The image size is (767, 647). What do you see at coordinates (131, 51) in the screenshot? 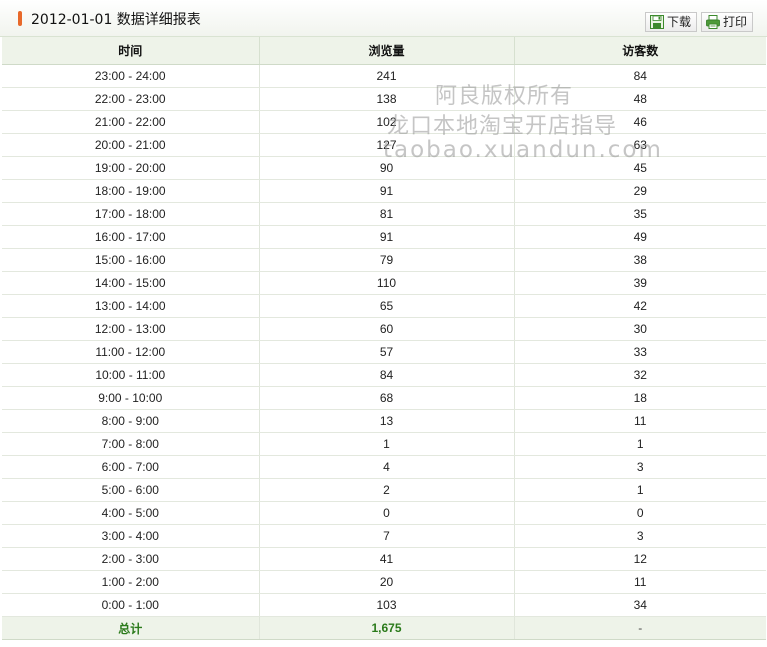
I see `column-header-time: 时间` at bounding box center [131, 51].